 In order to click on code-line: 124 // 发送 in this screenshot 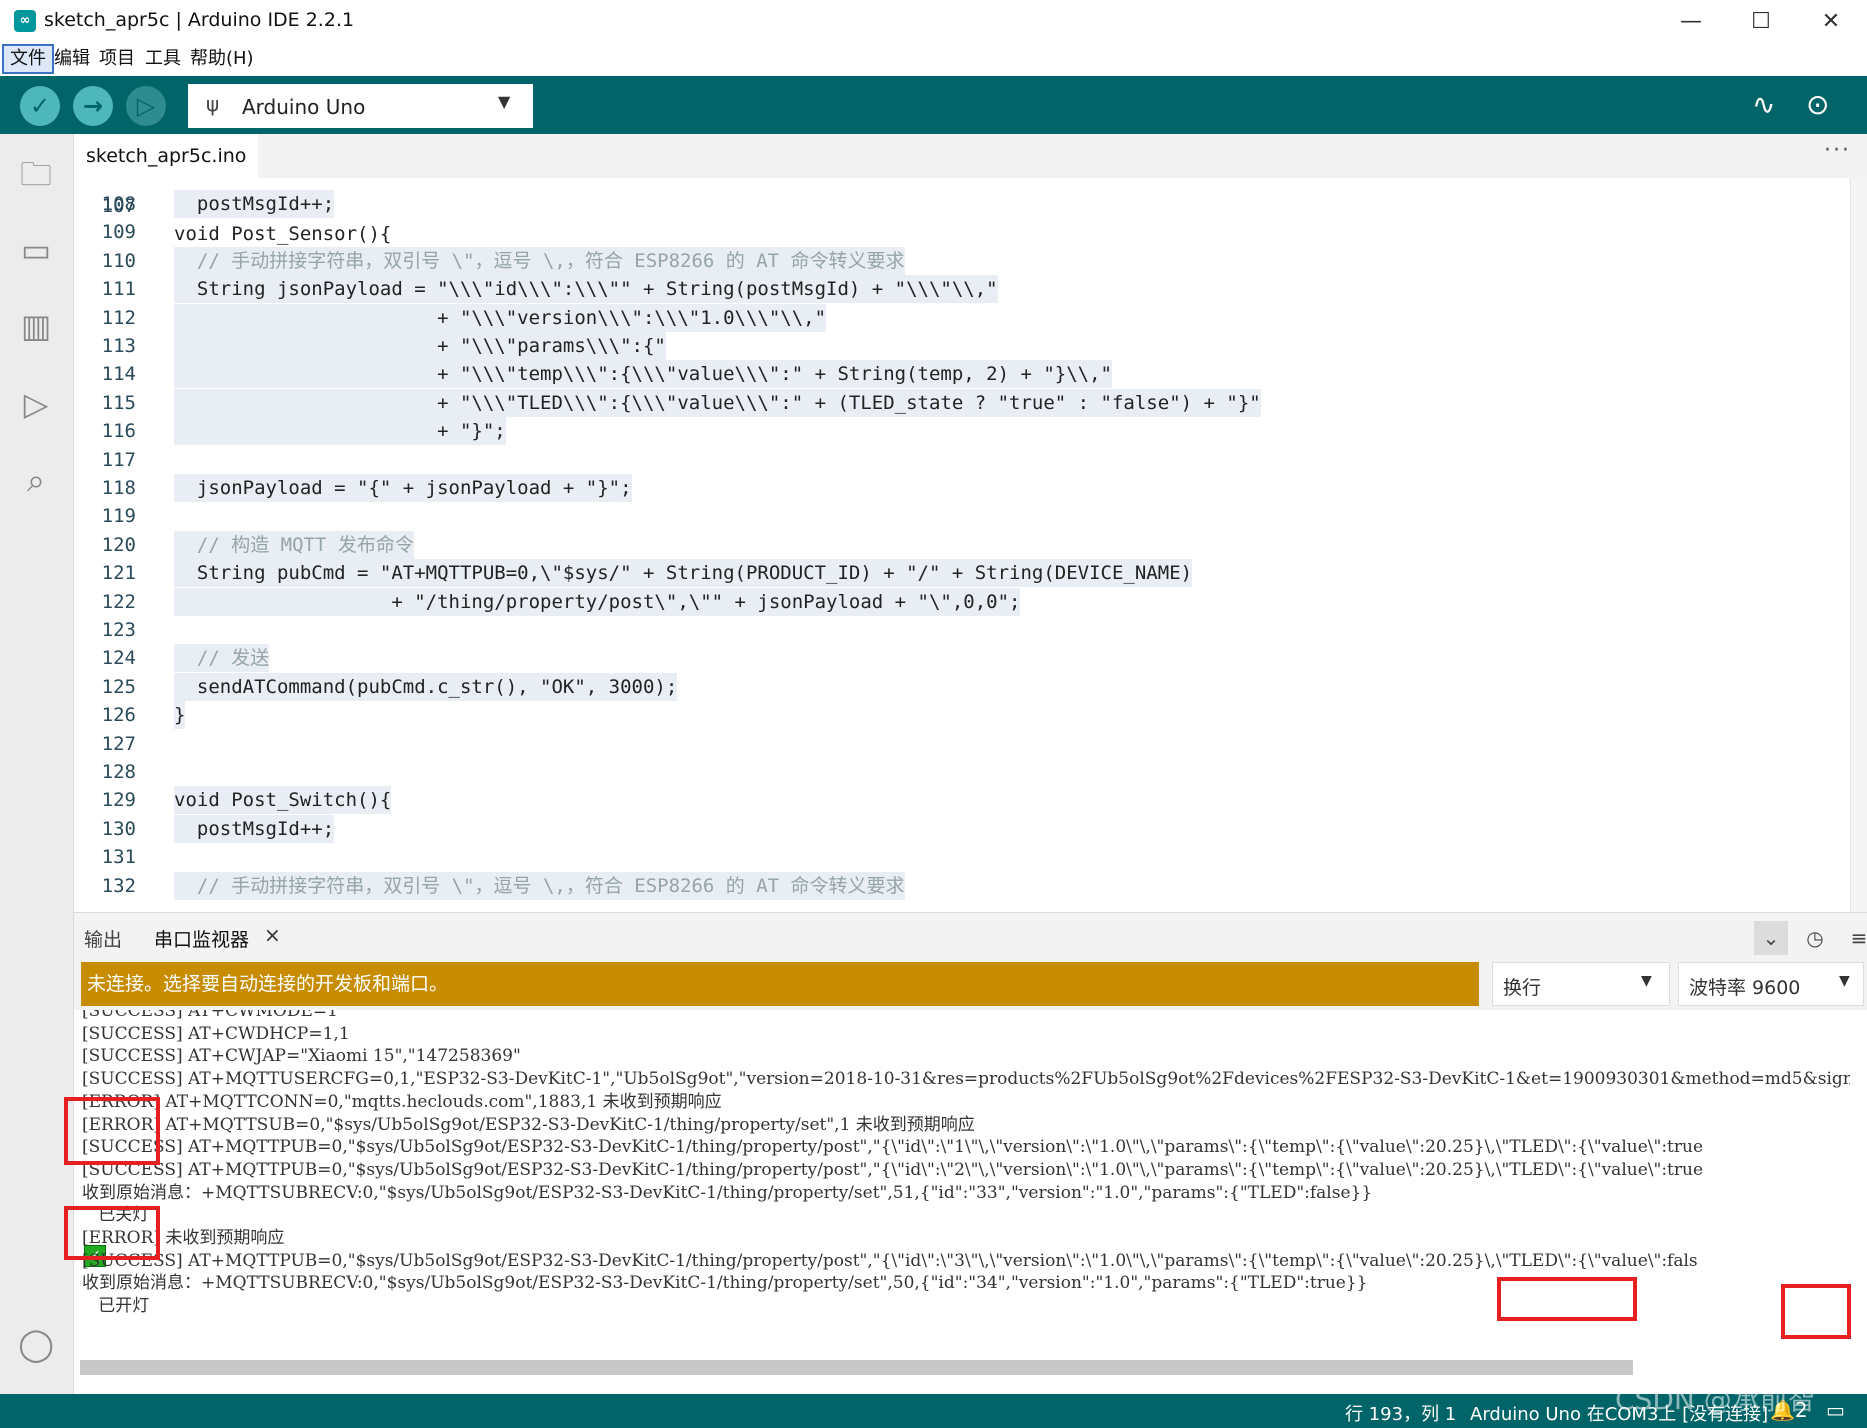, I will do `click(962, 658)`.